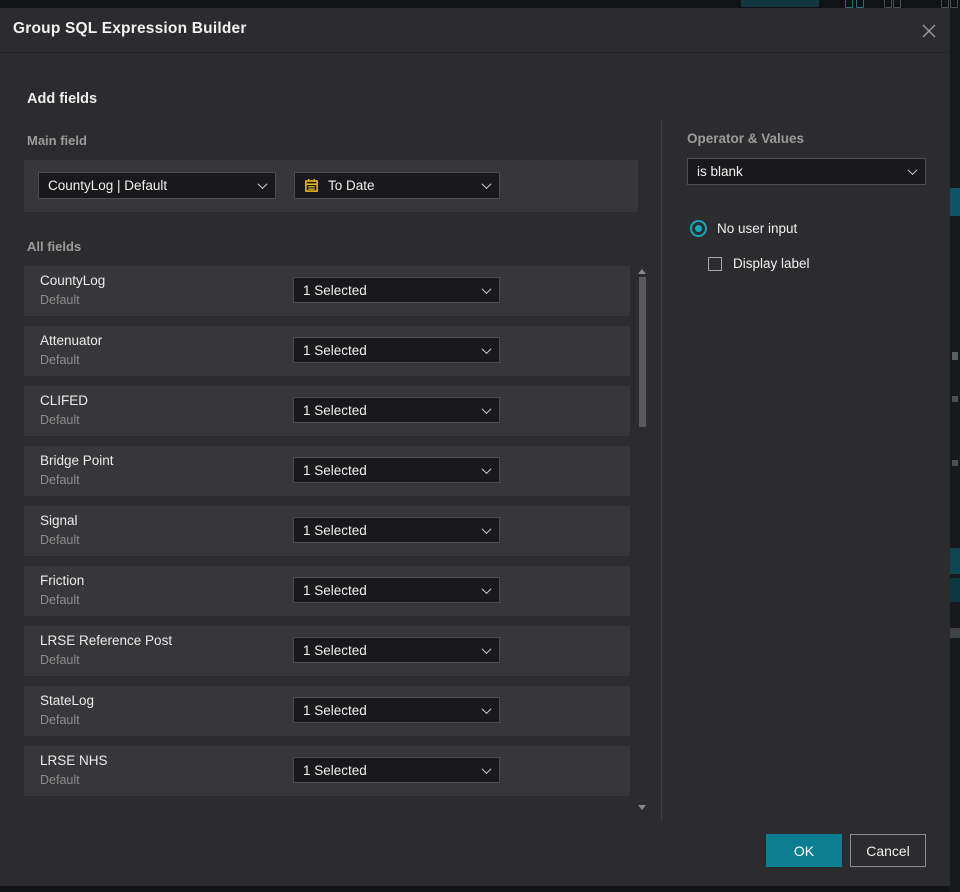 Image resolution: width=960 pixels, height=892 pixels. Describe the element at coordinates (106, 640) in the screenshot. I see `field-name: LRSE Reference Post` at that location.